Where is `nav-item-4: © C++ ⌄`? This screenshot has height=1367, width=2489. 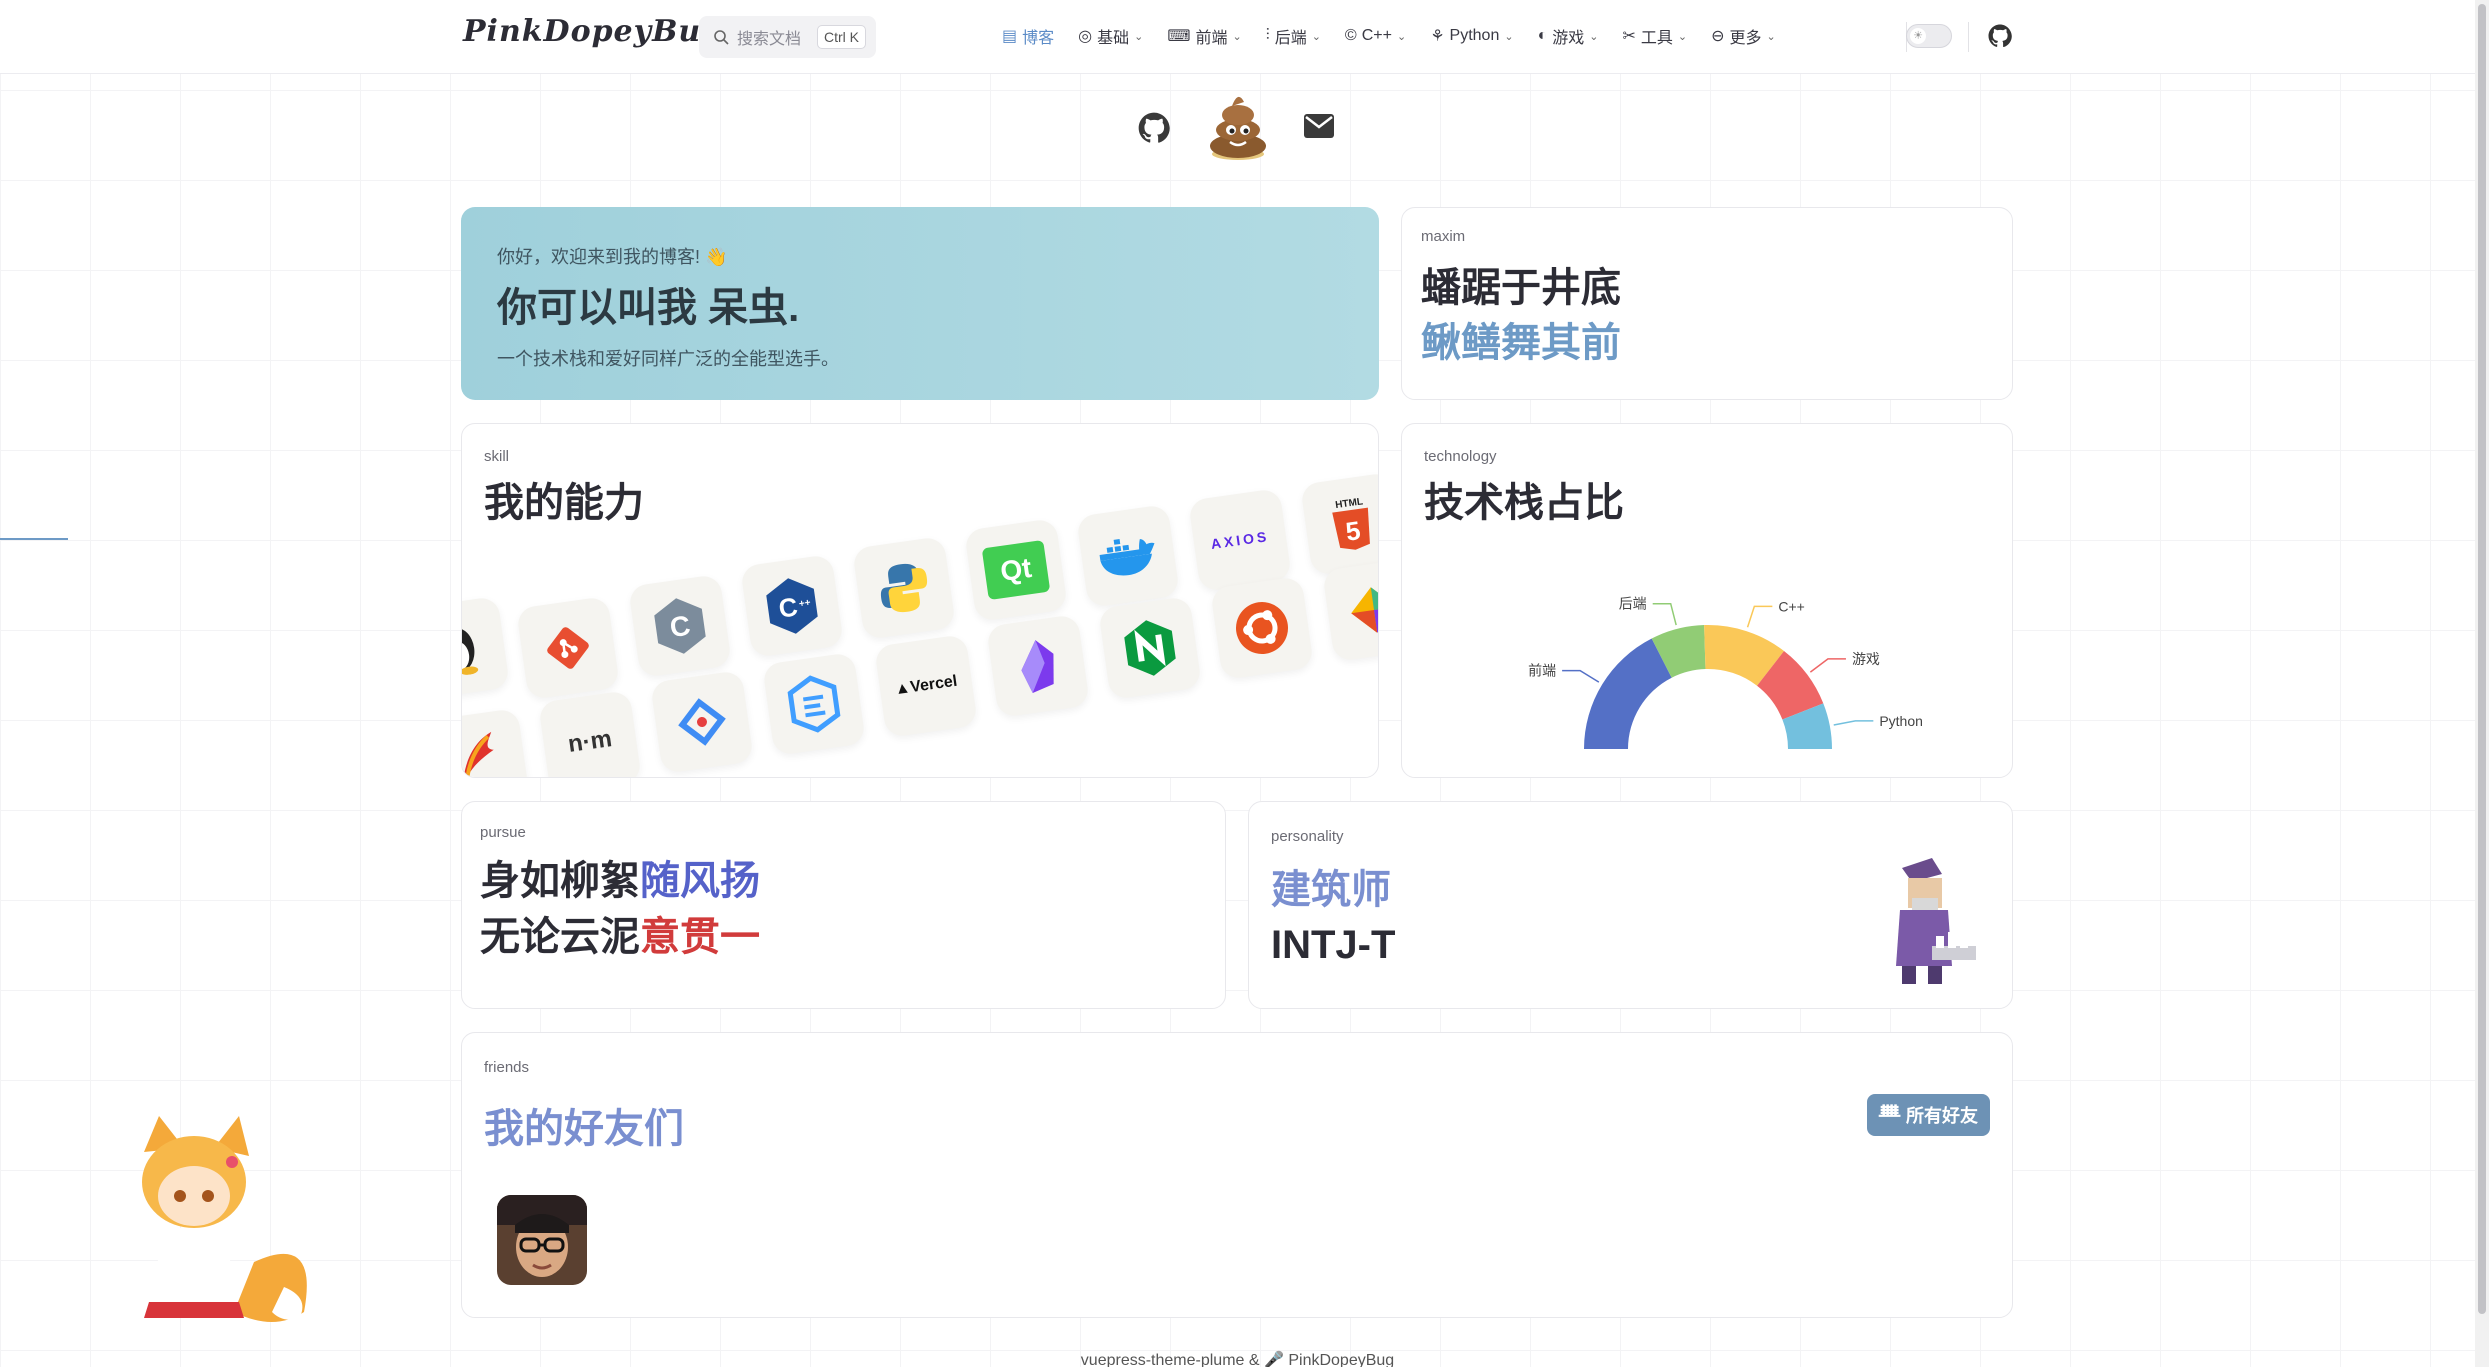
nav-item-4: © C++ ⌄ is located at coordinates (1375, 36).